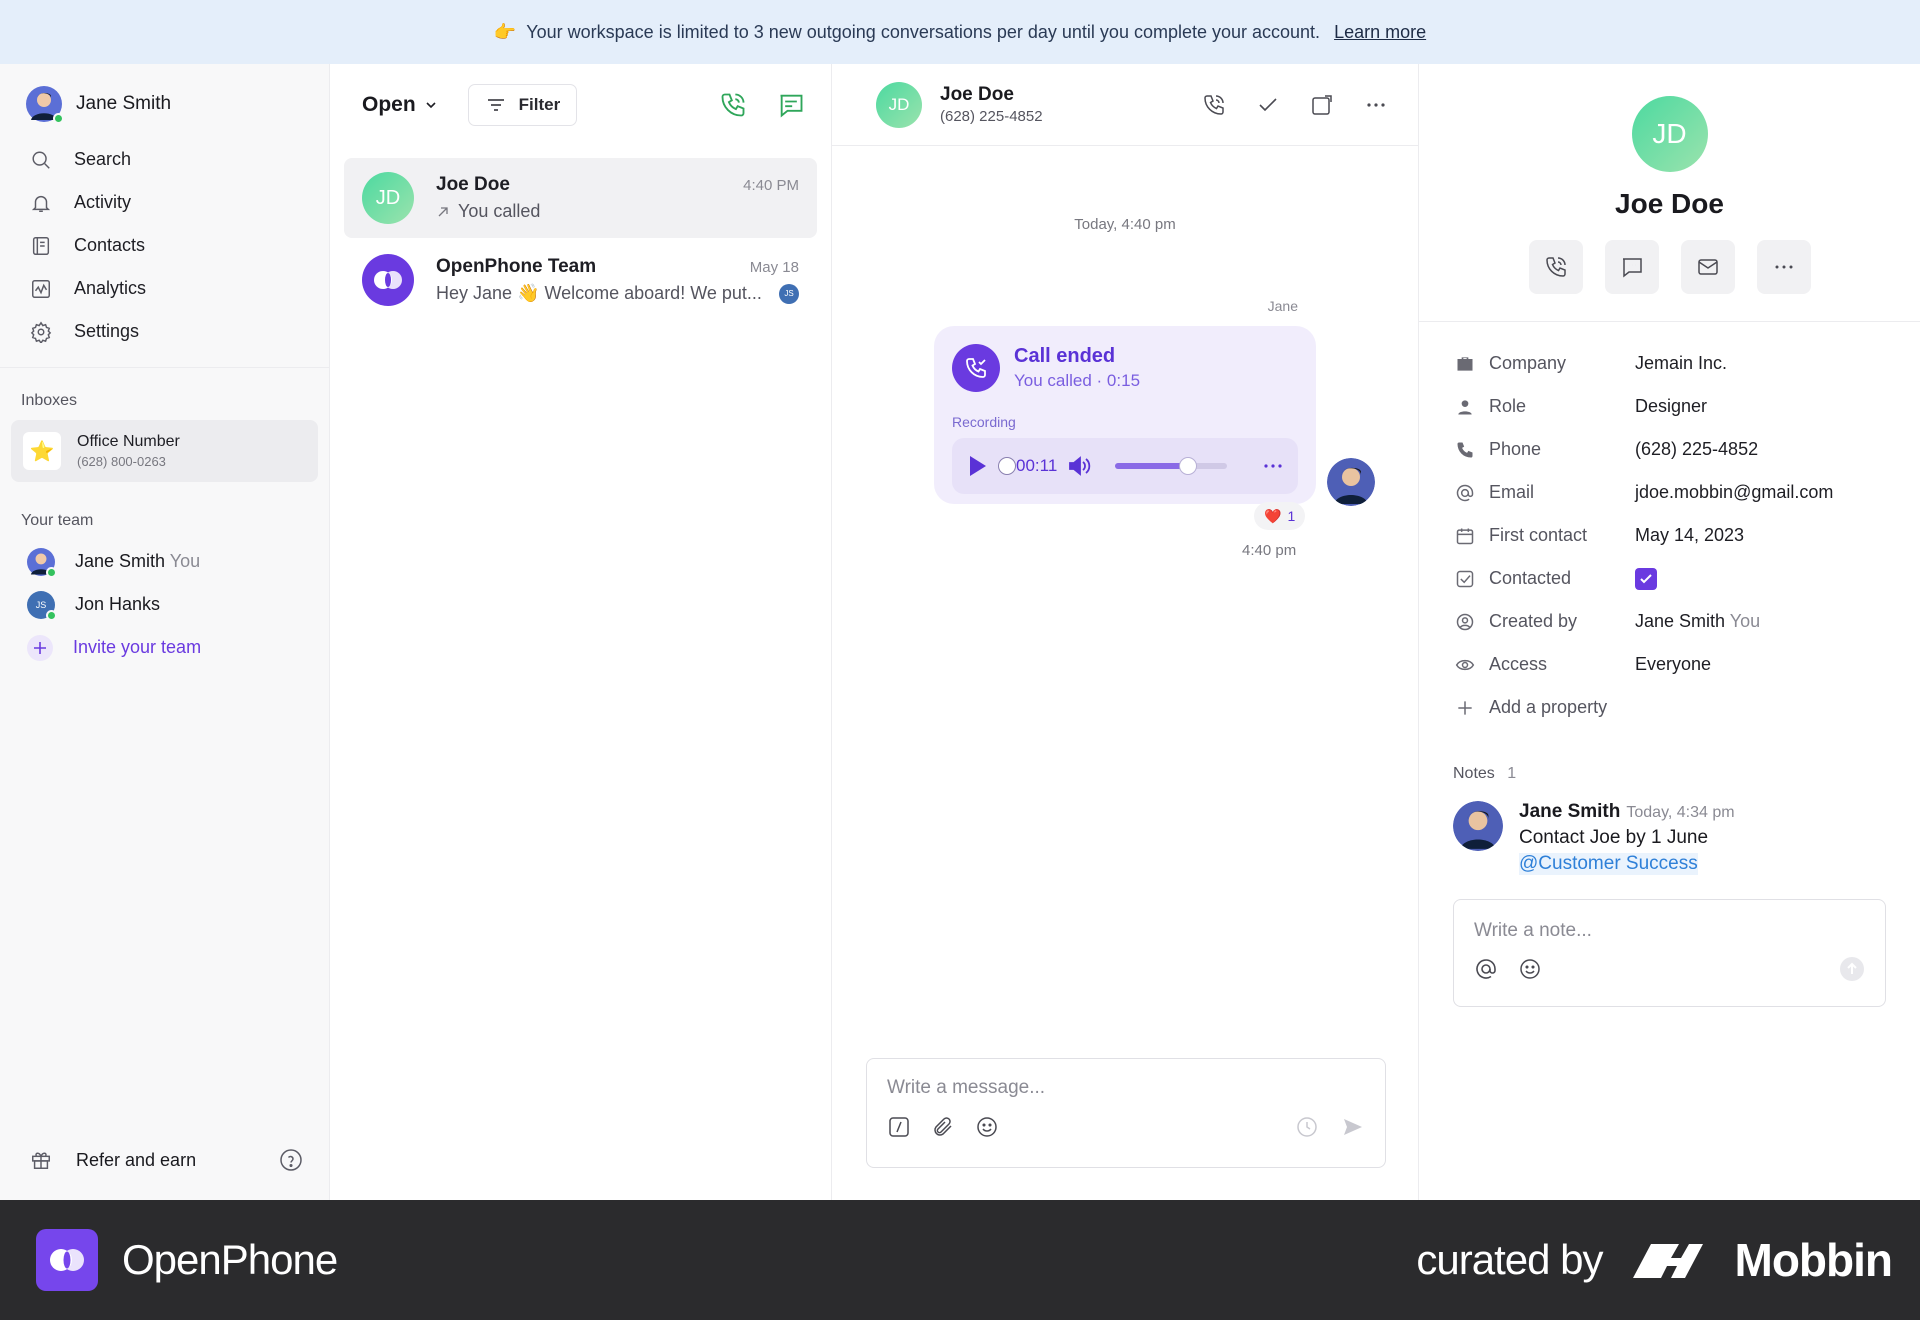 The height and width of the screenshot is (1320, 1920). I want to click on snippets-icon, so click(899, 1127).